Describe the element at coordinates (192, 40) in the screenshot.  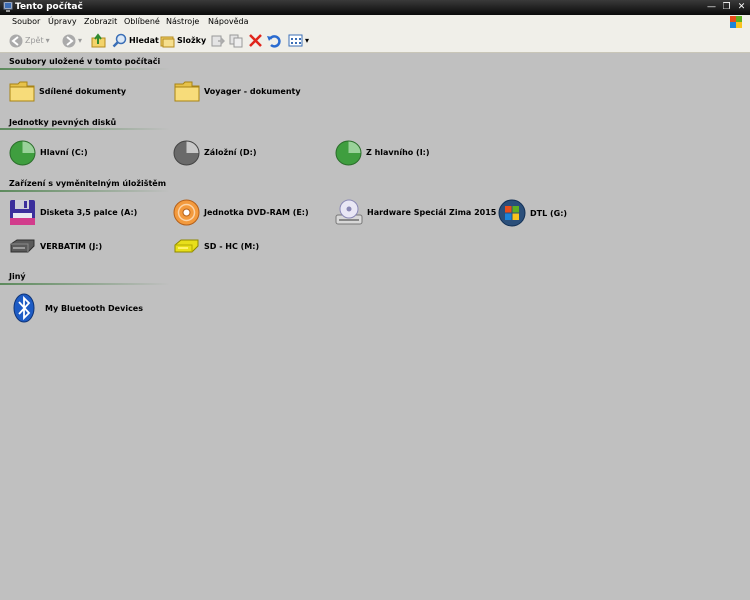
I see `folders-label: Složky` at that location.